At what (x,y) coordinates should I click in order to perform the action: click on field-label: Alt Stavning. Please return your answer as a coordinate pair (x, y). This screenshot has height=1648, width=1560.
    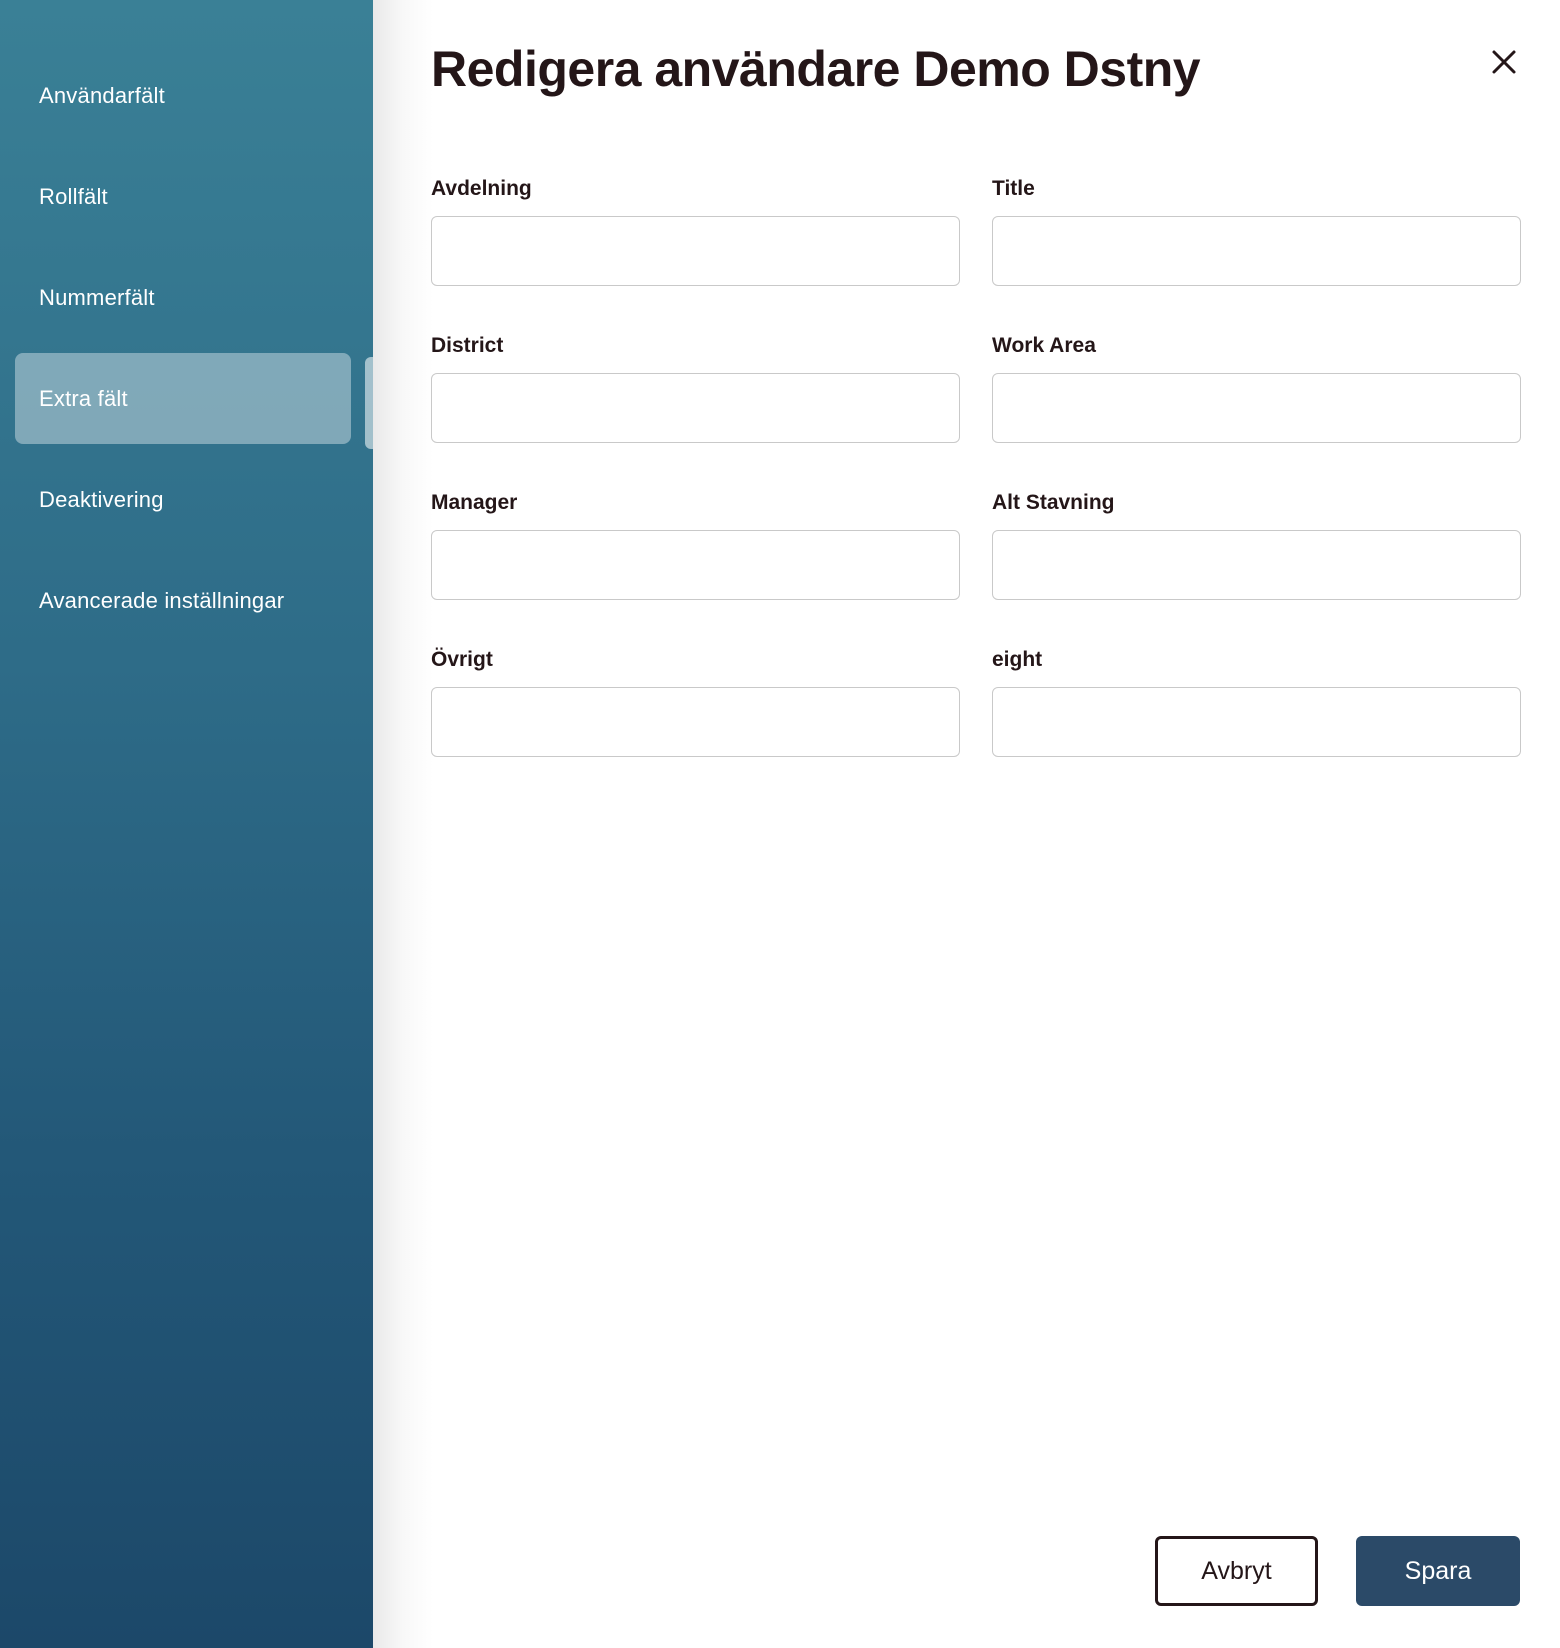
    Looking at the image, I should click on (1053, 502).